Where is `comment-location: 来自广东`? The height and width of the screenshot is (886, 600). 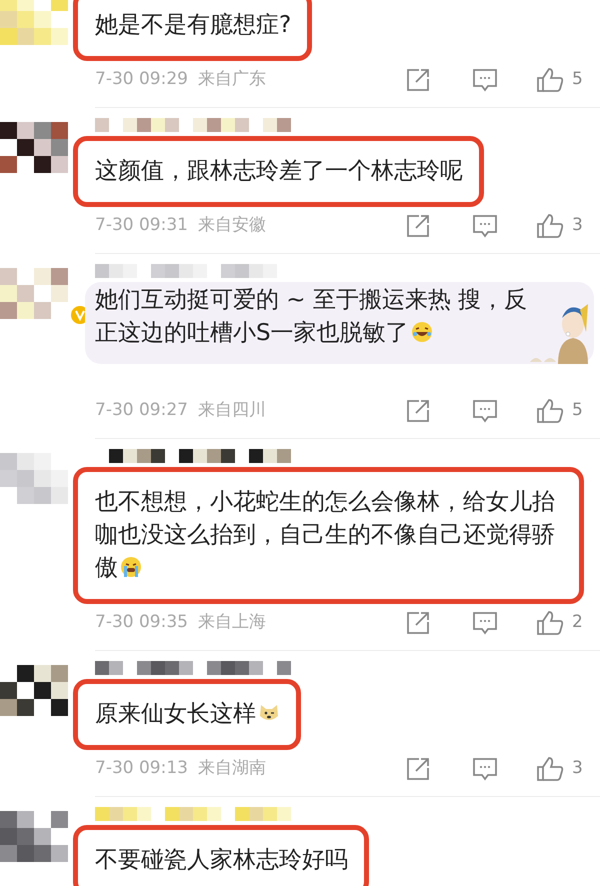 comment-location: 来自广东 is located at coordinates (232, 80).